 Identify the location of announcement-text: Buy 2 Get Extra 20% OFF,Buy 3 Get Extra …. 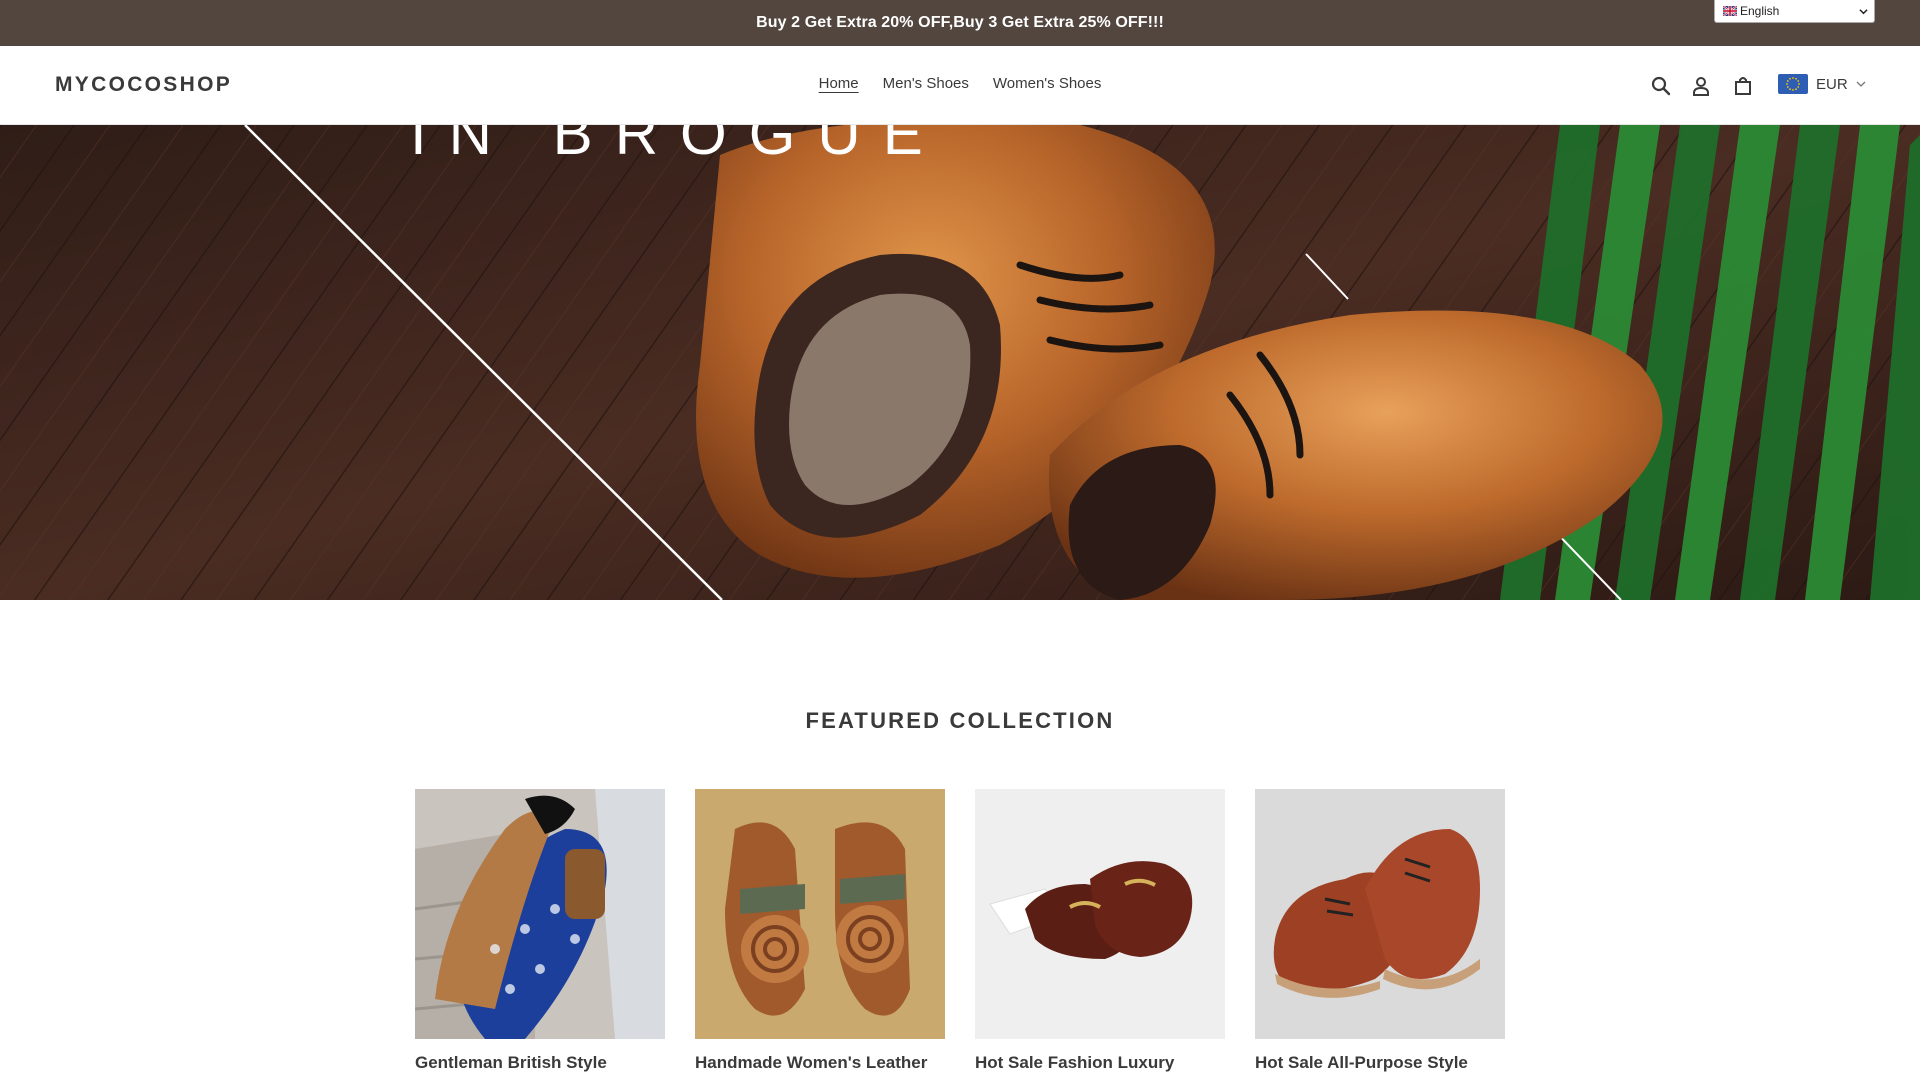
(960, 22).